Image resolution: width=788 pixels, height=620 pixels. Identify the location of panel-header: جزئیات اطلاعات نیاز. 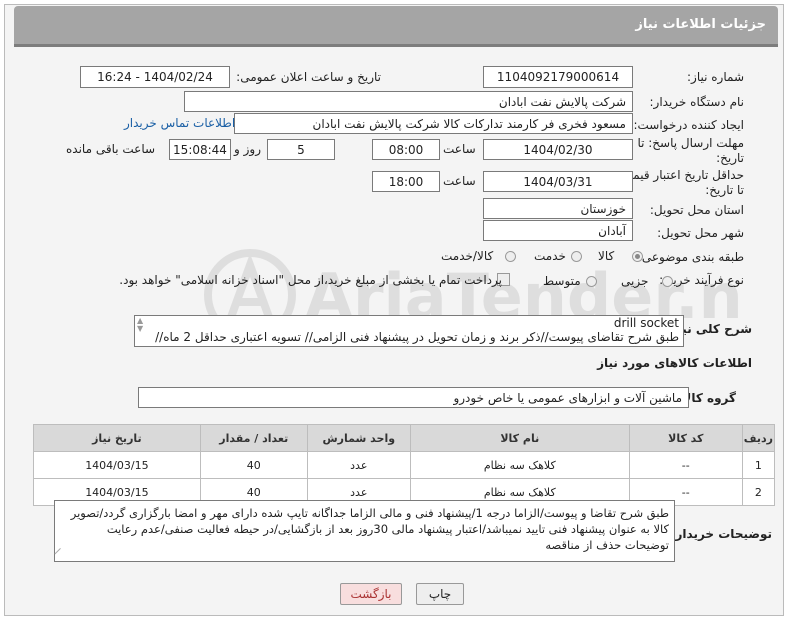
(396, 26).